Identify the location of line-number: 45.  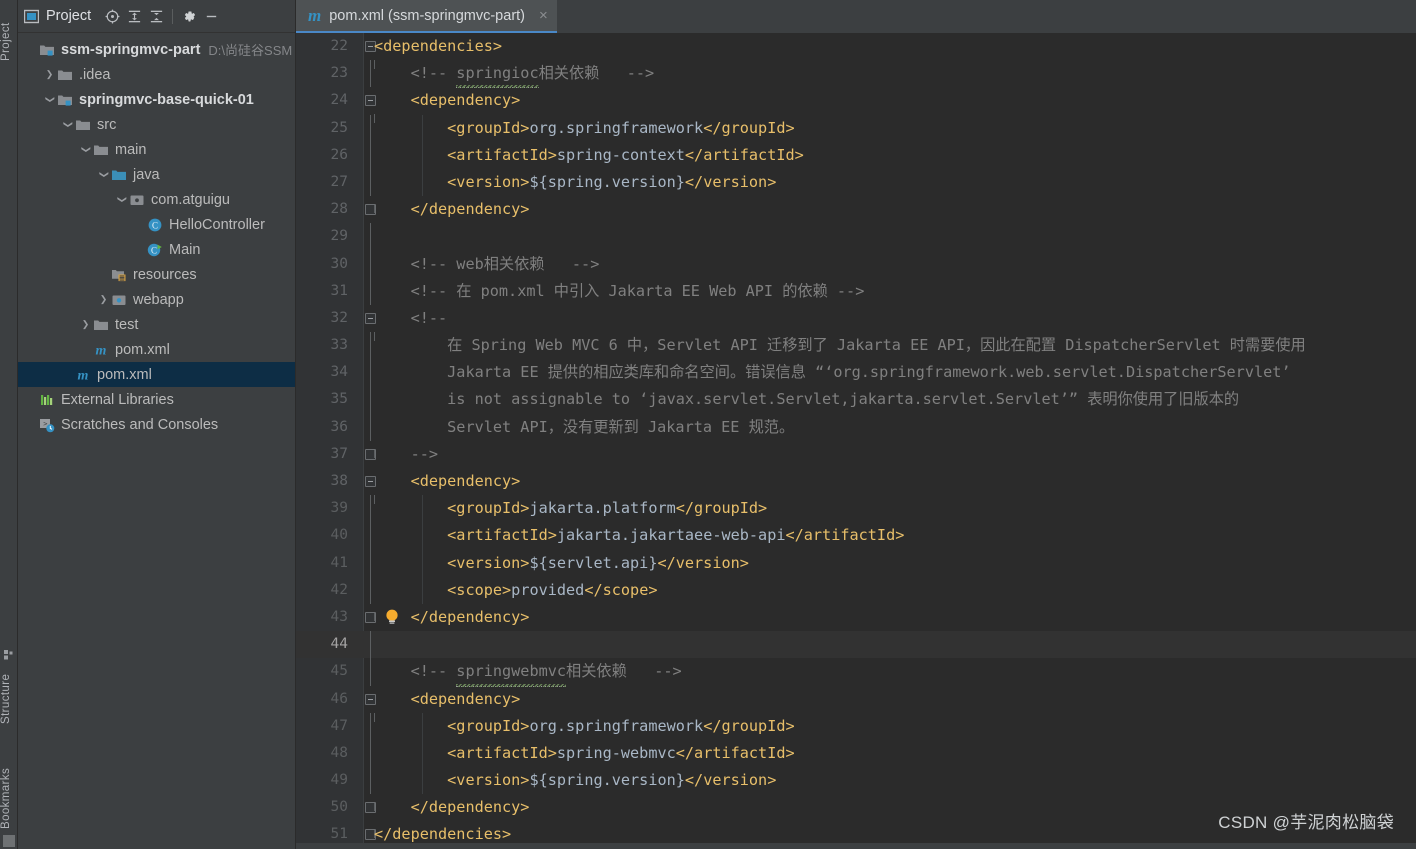
(339, 671).